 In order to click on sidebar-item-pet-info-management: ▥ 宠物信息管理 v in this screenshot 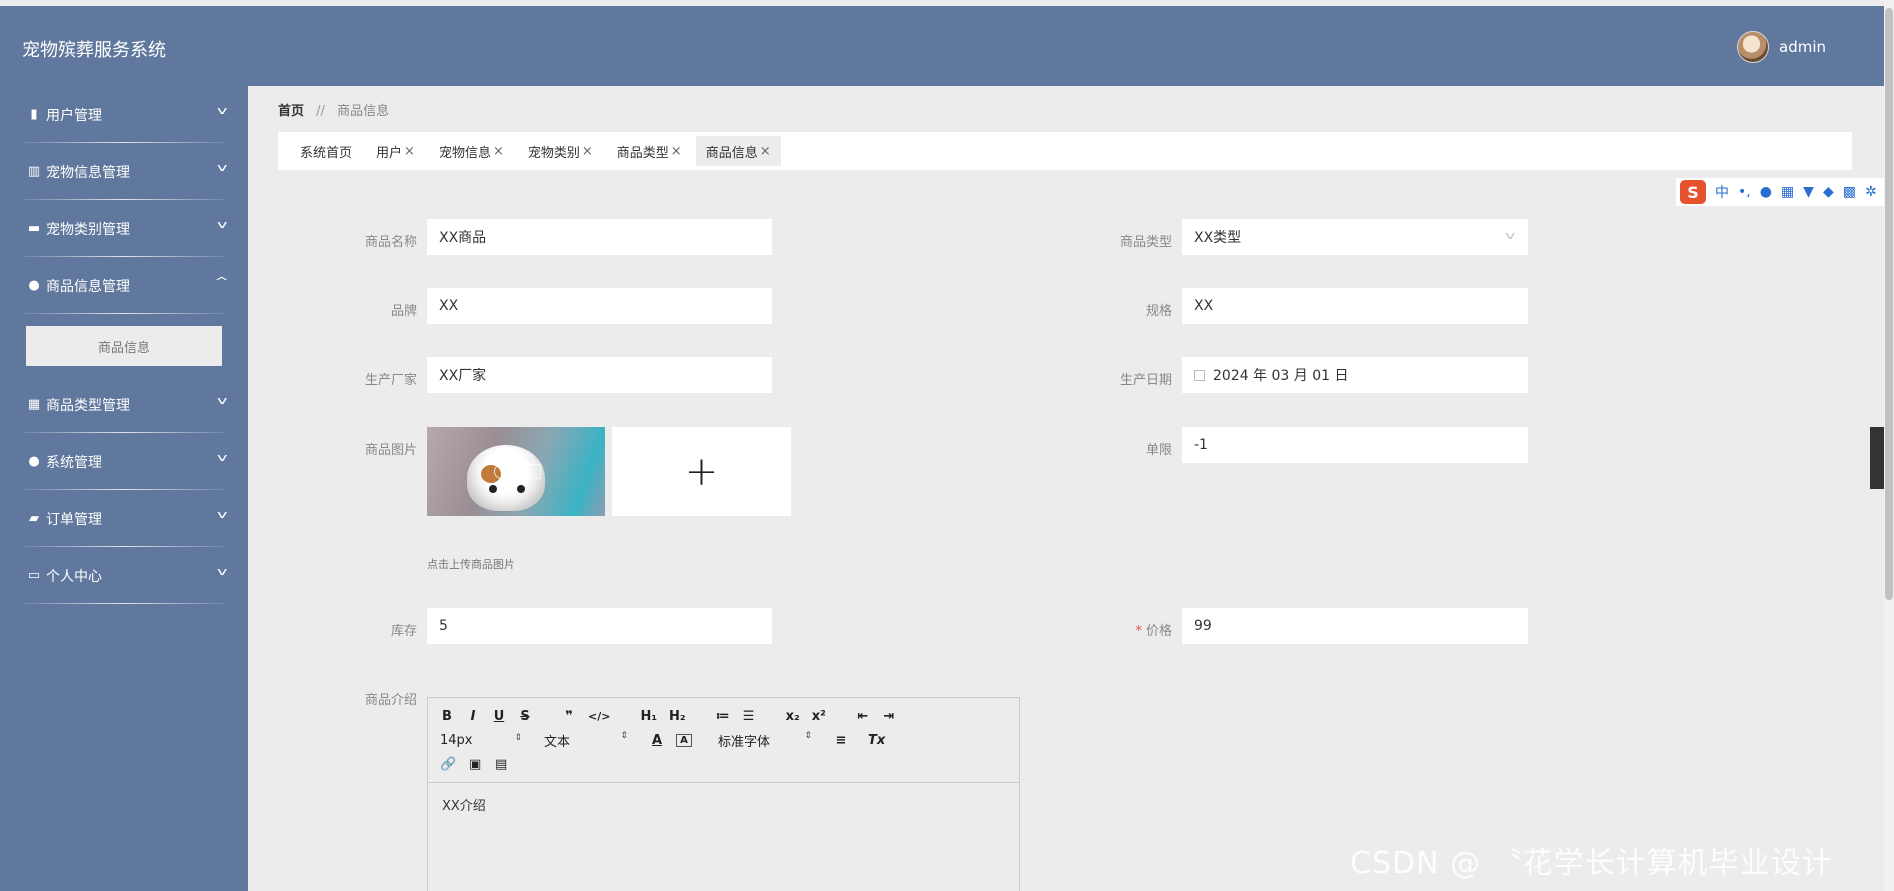, I will do `click(124, 171)`.